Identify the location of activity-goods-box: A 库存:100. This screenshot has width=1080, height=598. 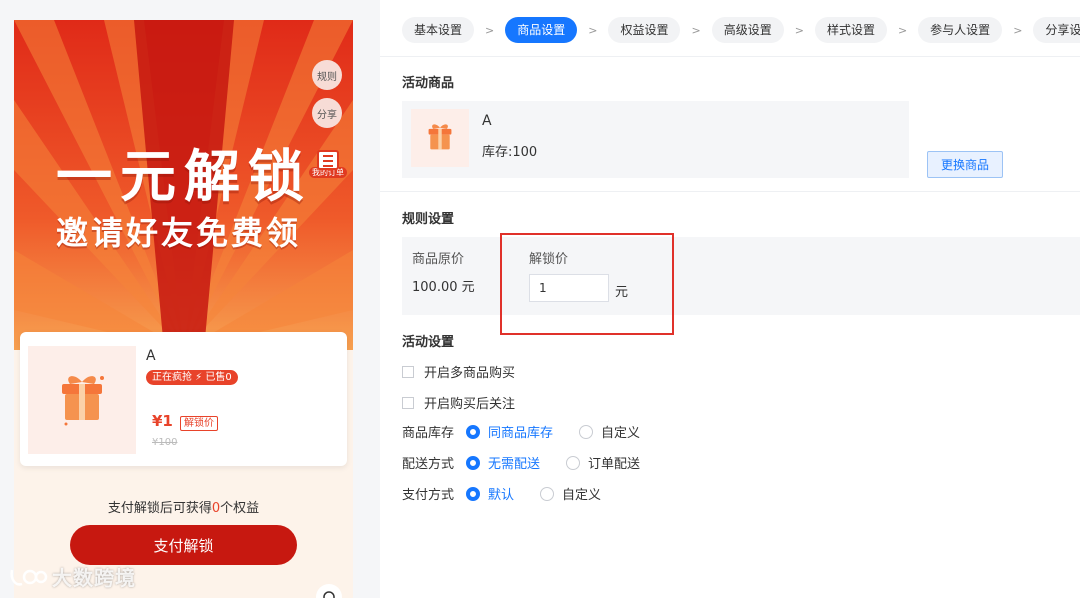
(655, 139).